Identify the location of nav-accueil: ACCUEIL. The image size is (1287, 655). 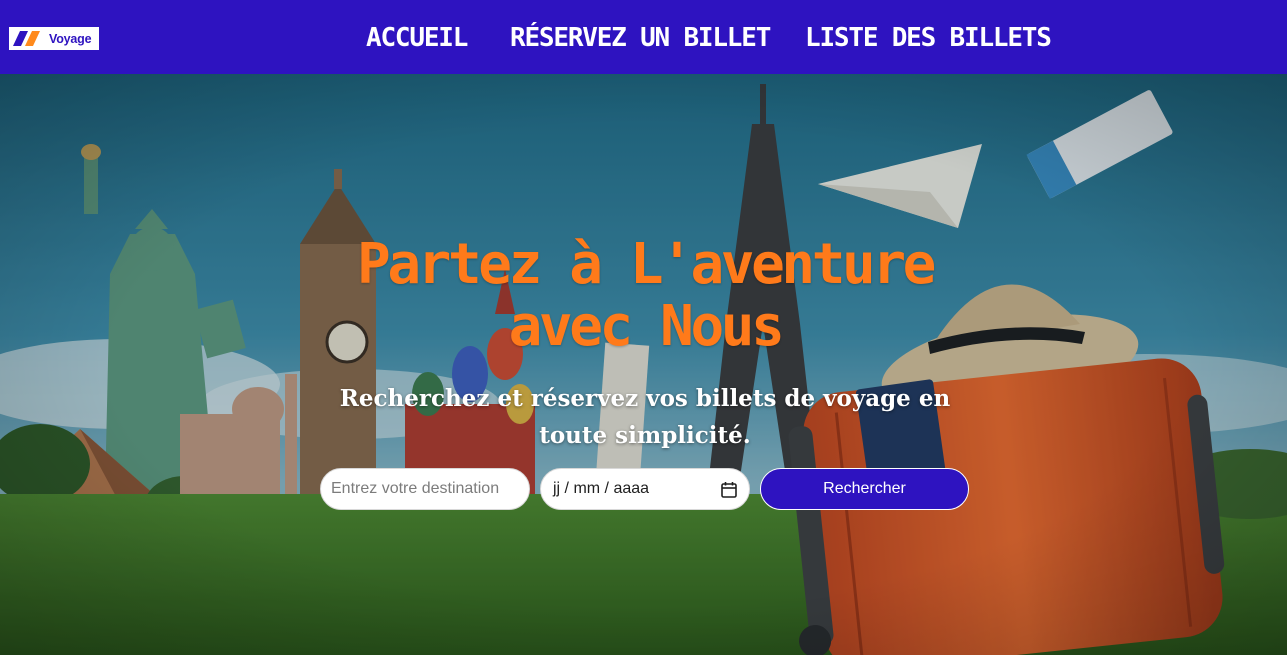
(417, 38).